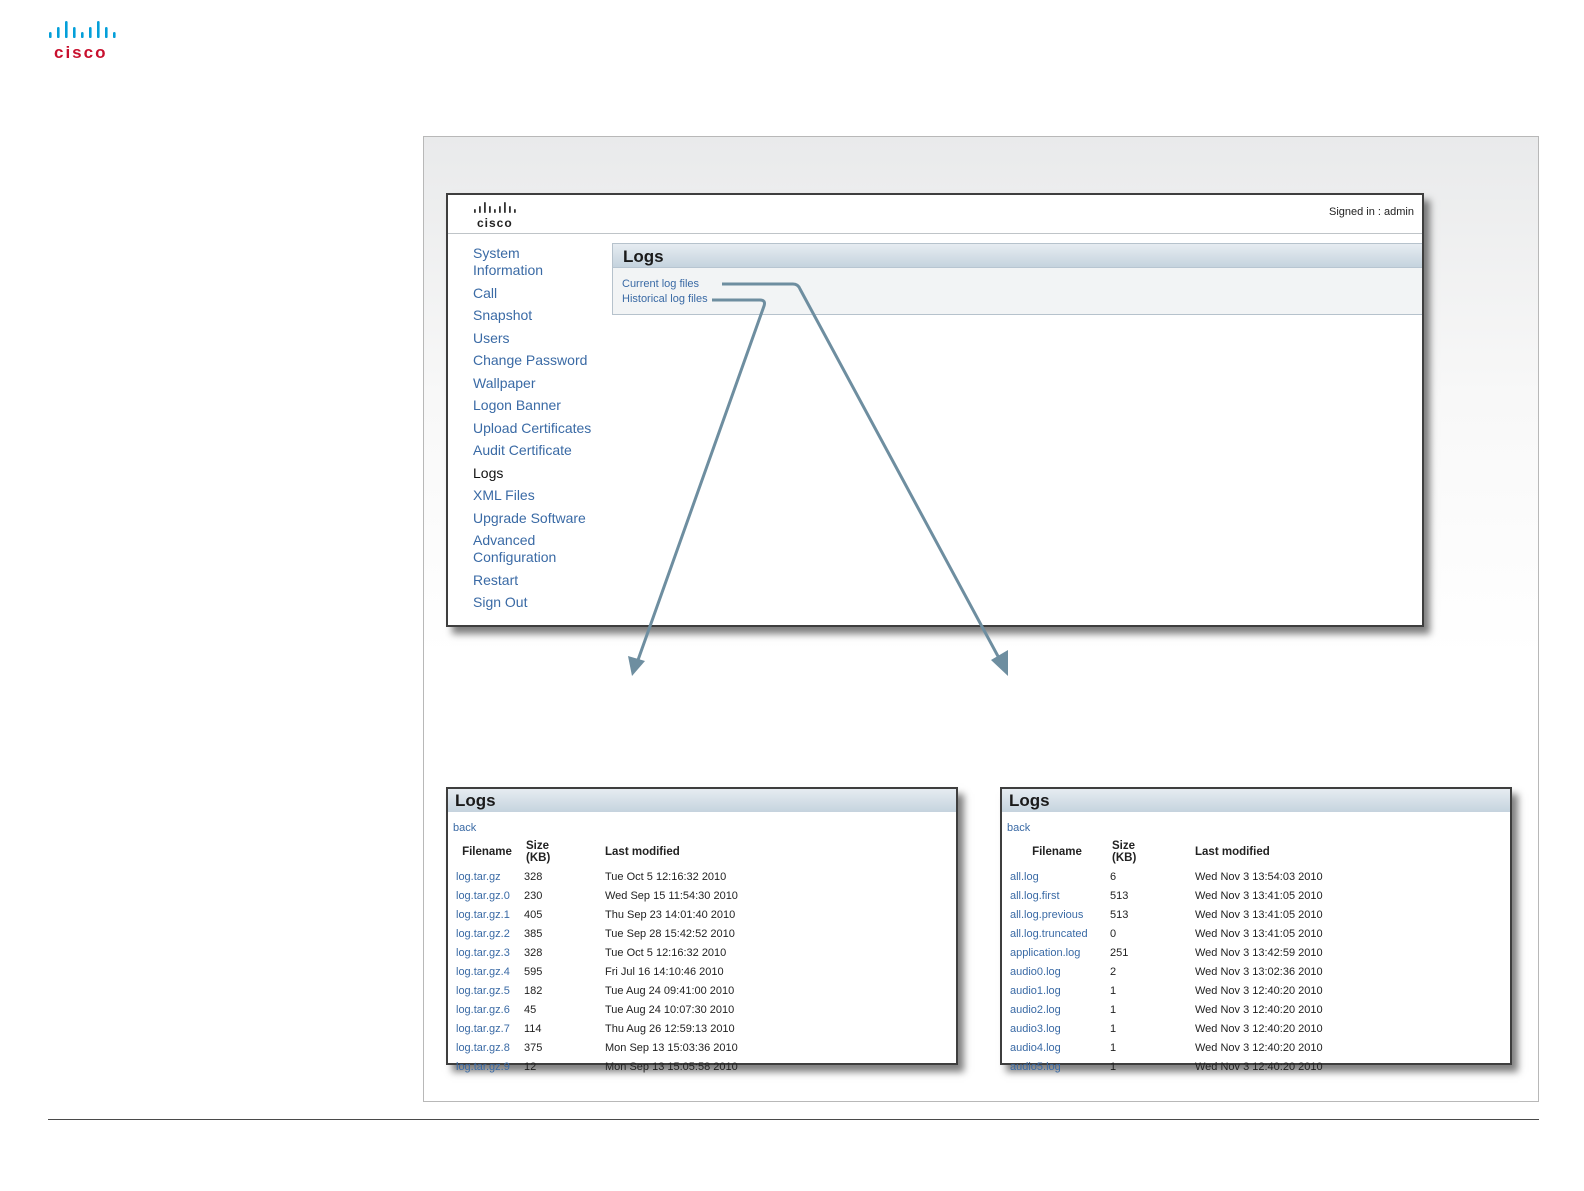 The image size is (1584, 1191). I want to click on nav-item-users: Users, so click(543, 338).